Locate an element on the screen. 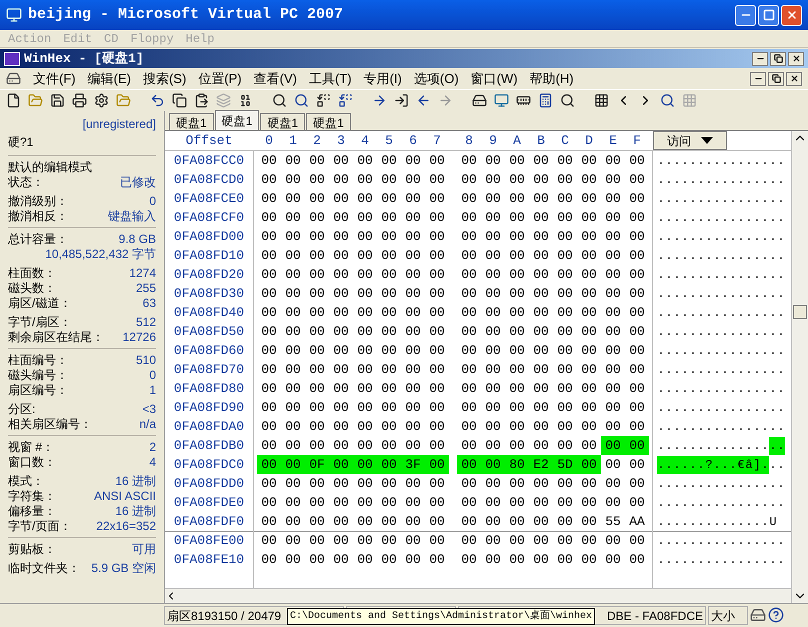  restore-button is located at coordinates (776, 79).